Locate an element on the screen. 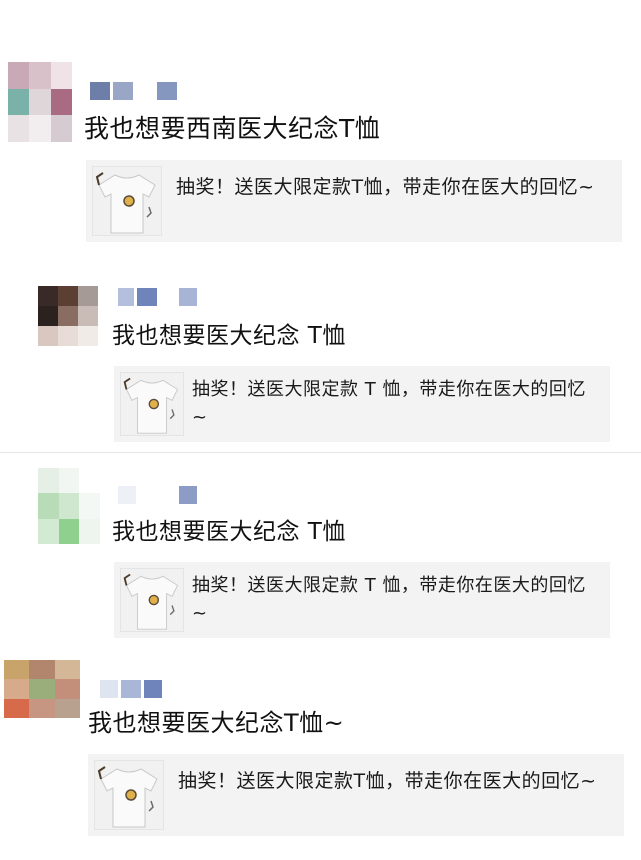 The image size is (641, 860). comment-text: 我也想要医大纪念T恤~ is located at coordinates (216, 723).